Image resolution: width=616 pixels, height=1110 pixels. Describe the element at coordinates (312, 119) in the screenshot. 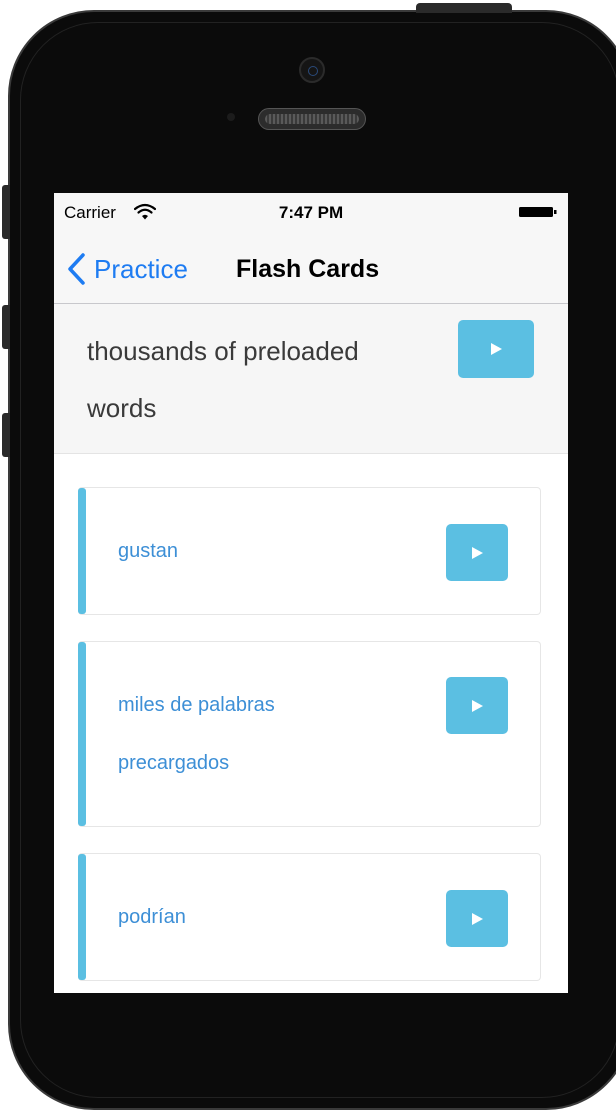

I see `earpiece-speaker` at that location.